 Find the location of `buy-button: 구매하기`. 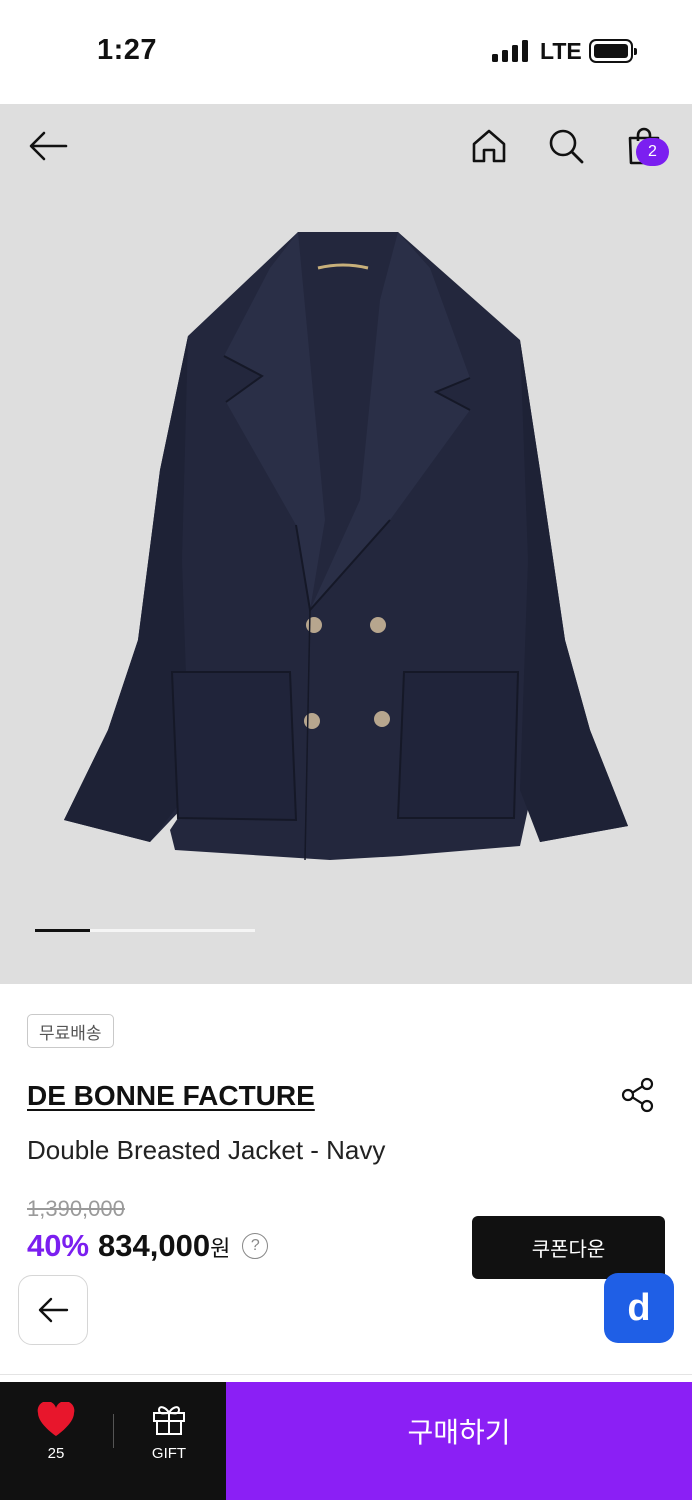

buy-button: 구매하기 is located at coordinates (459, 1441).